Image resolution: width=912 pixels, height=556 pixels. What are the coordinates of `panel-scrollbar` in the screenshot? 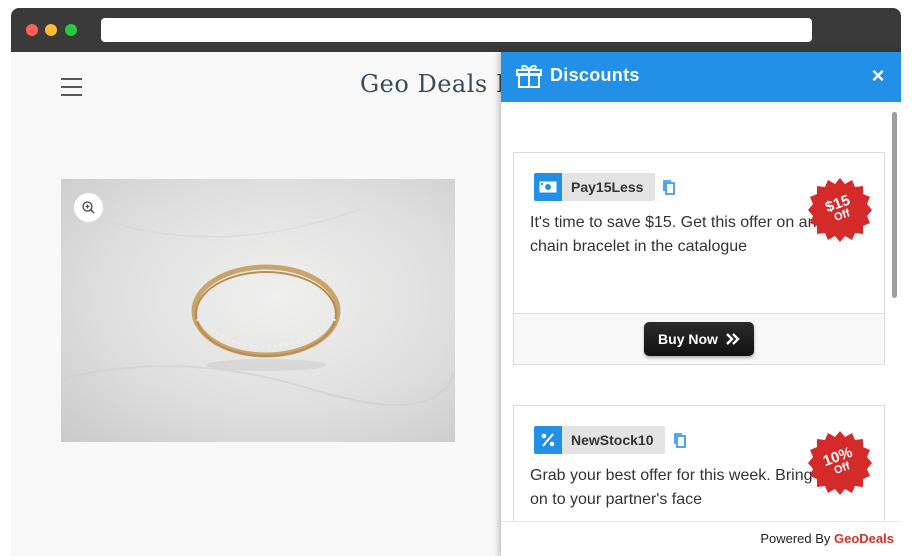 It's located at (894, 205).